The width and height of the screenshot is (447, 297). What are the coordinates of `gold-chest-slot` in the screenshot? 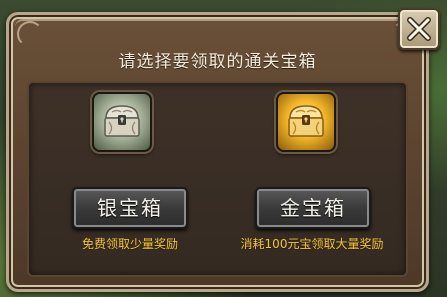 It's located at (306, 122).